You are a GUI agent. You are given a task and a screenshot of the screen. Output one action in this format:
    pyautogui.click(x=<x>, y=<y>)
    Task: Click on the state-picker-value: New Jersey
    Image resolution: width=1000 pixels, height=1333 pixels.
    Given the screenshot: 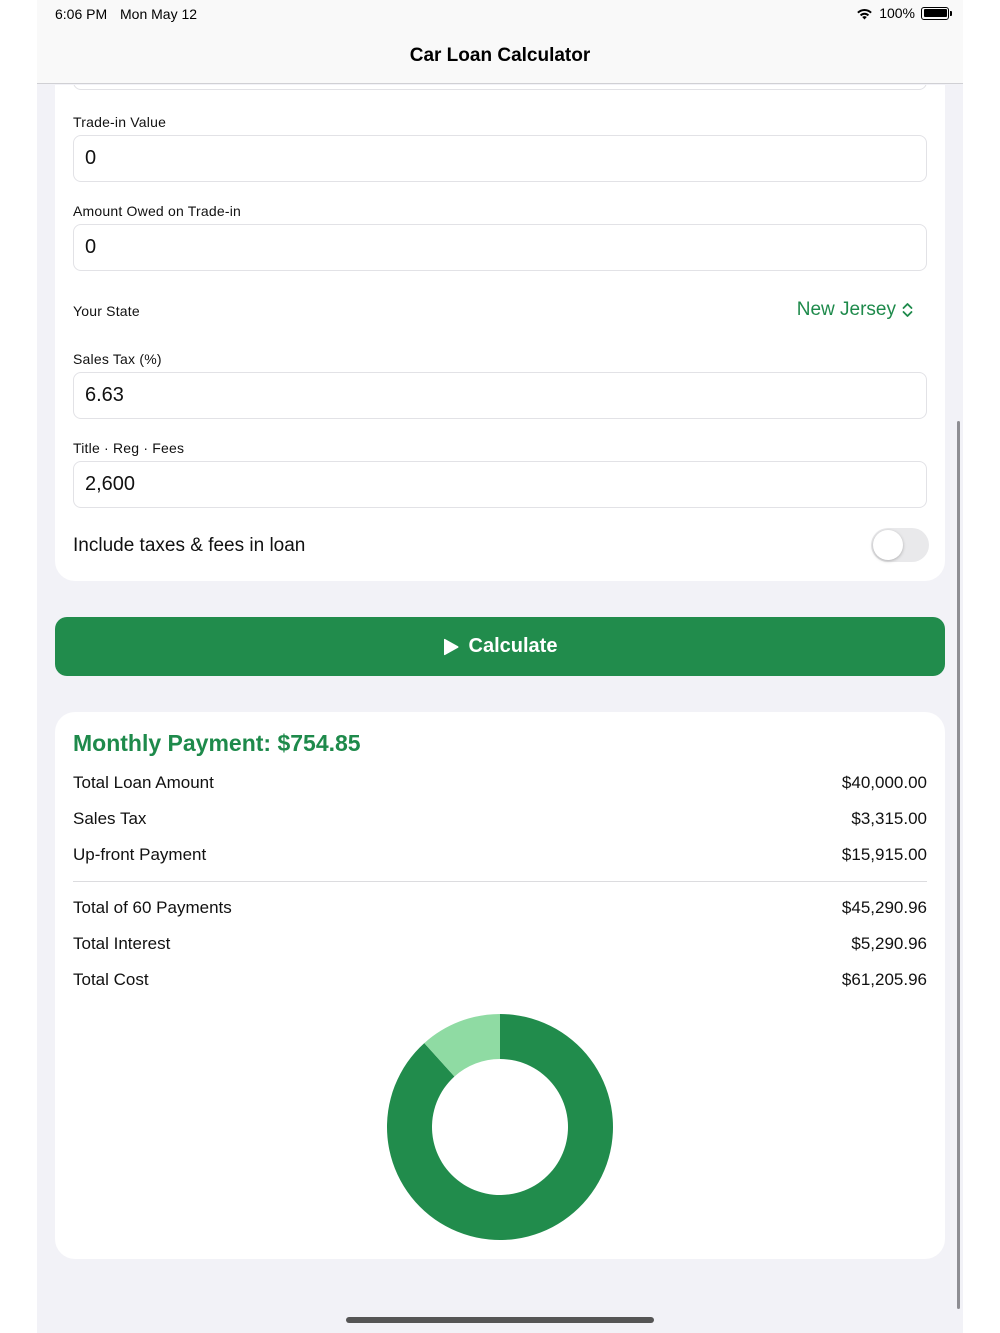 What is the action you would take?
    pyautogui.click(x=846, y=309)
    